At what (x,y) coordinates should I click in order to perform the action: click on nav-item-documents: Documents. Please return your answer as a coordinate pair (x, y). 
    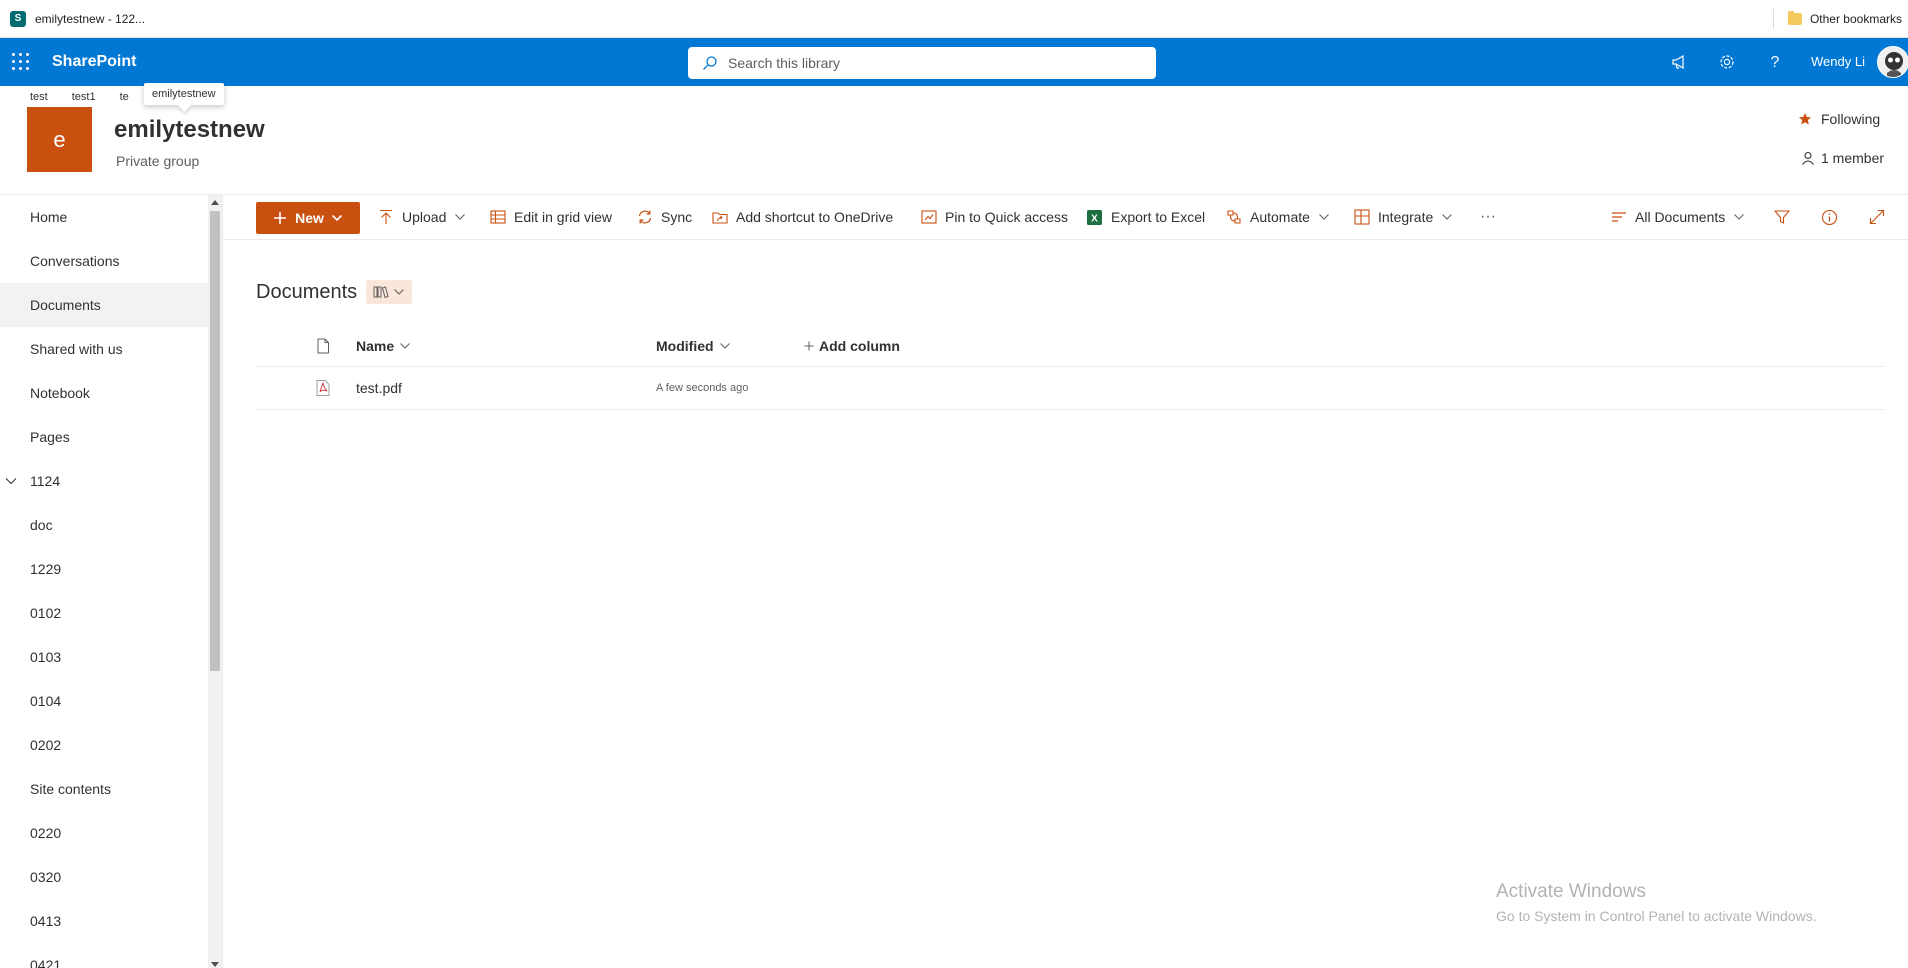
    Looking at the image, I should click on (104, 305).